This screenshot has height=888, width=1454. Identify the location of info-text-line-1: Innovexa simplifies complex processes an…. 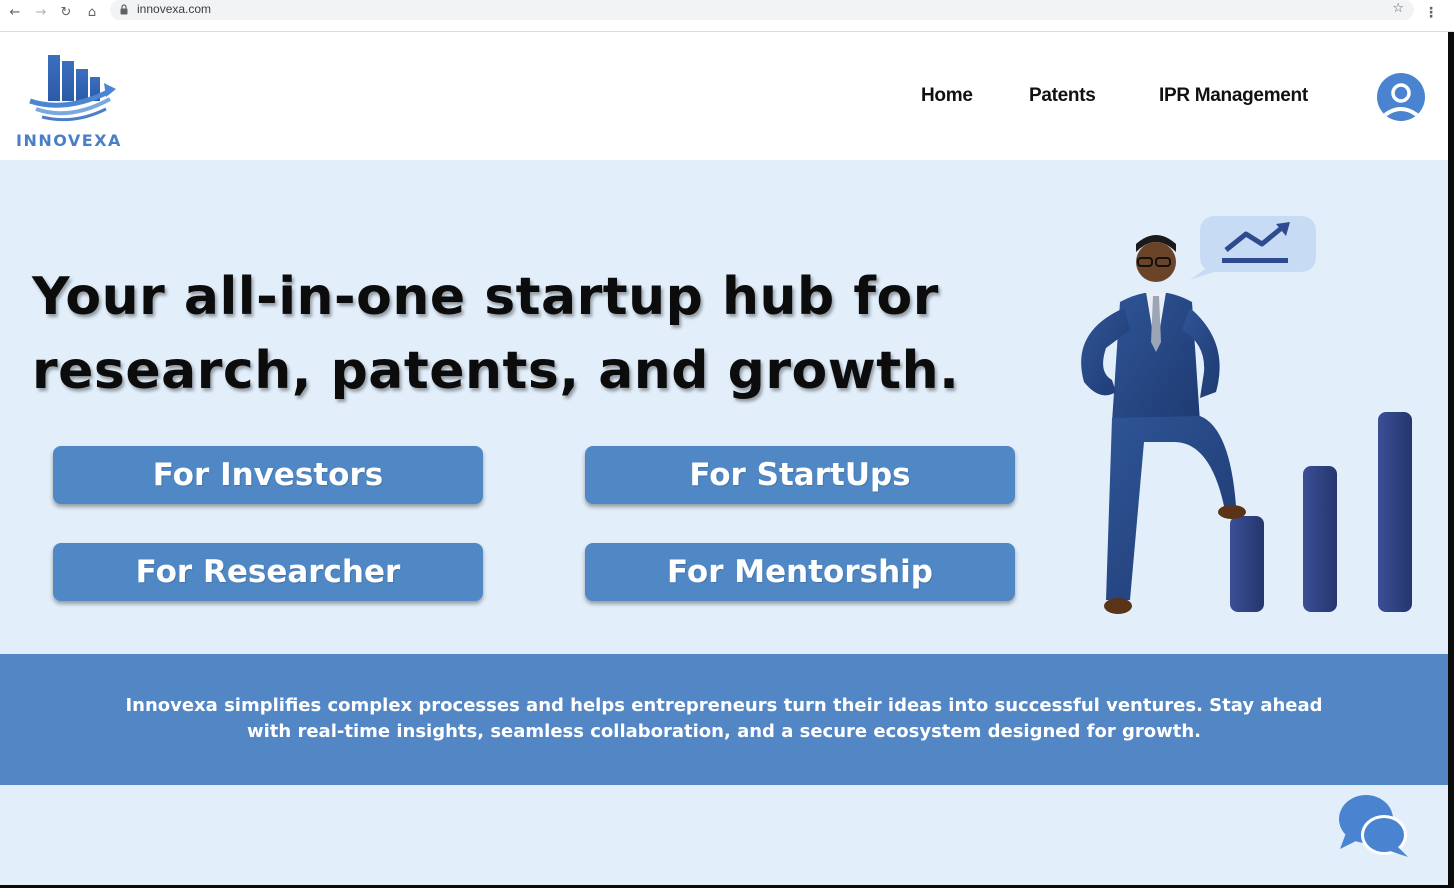
(724, 705).